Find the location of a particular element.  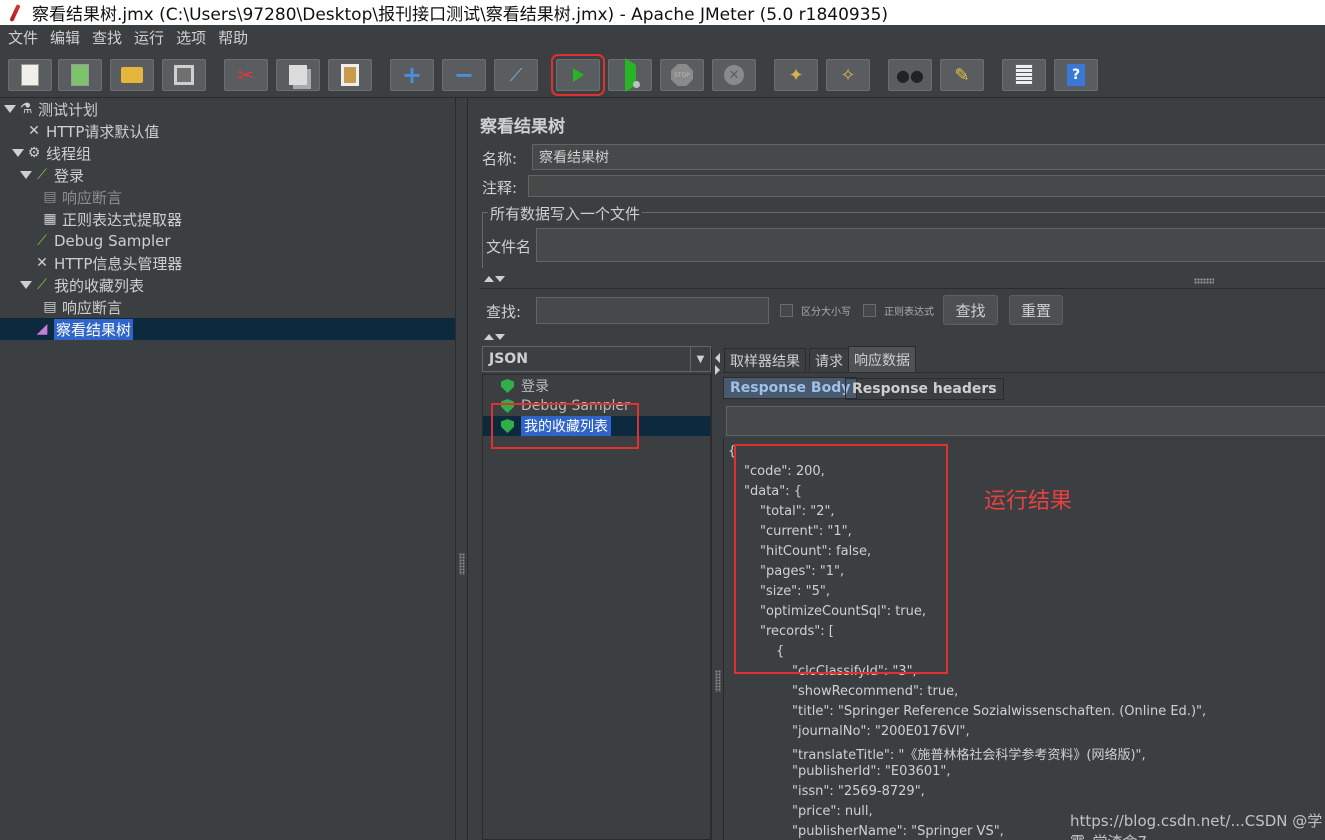

tree-node-view-results-tree: ◢ 察看结果树 is located at coordinates (84, 329).